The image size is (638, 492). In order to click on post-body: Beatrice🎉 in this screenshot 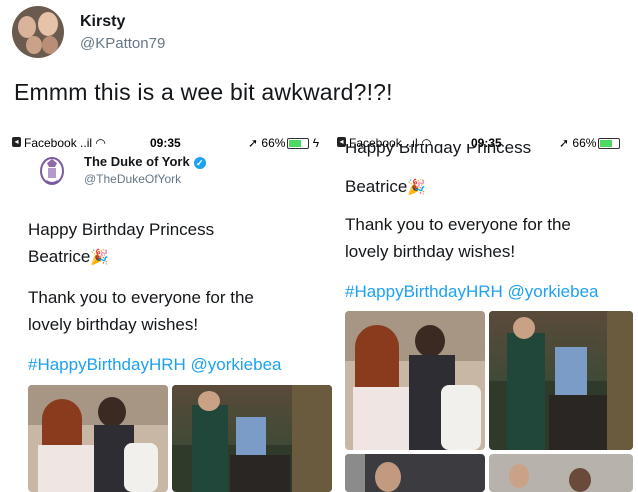, I will do `click(385, 187)`.